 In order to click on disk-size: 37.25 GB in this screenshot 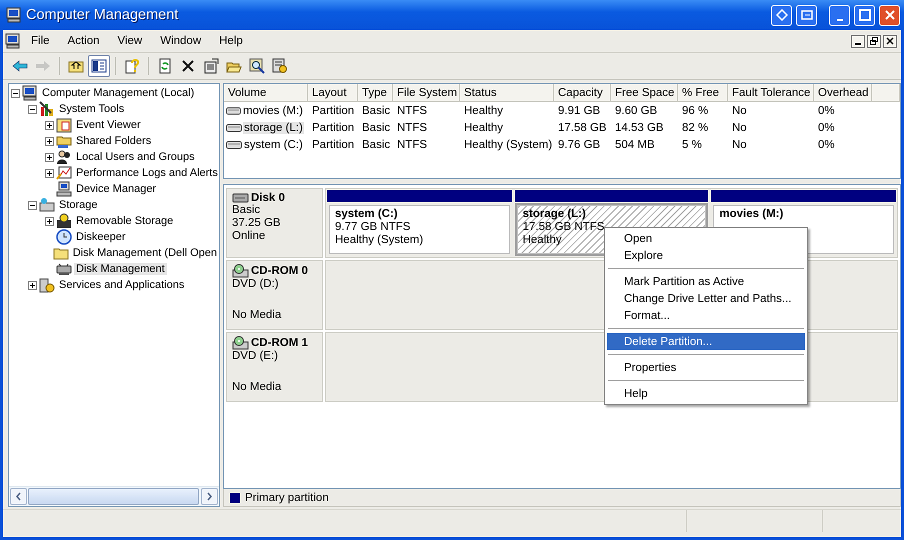, I will do `click(257, 223)`.